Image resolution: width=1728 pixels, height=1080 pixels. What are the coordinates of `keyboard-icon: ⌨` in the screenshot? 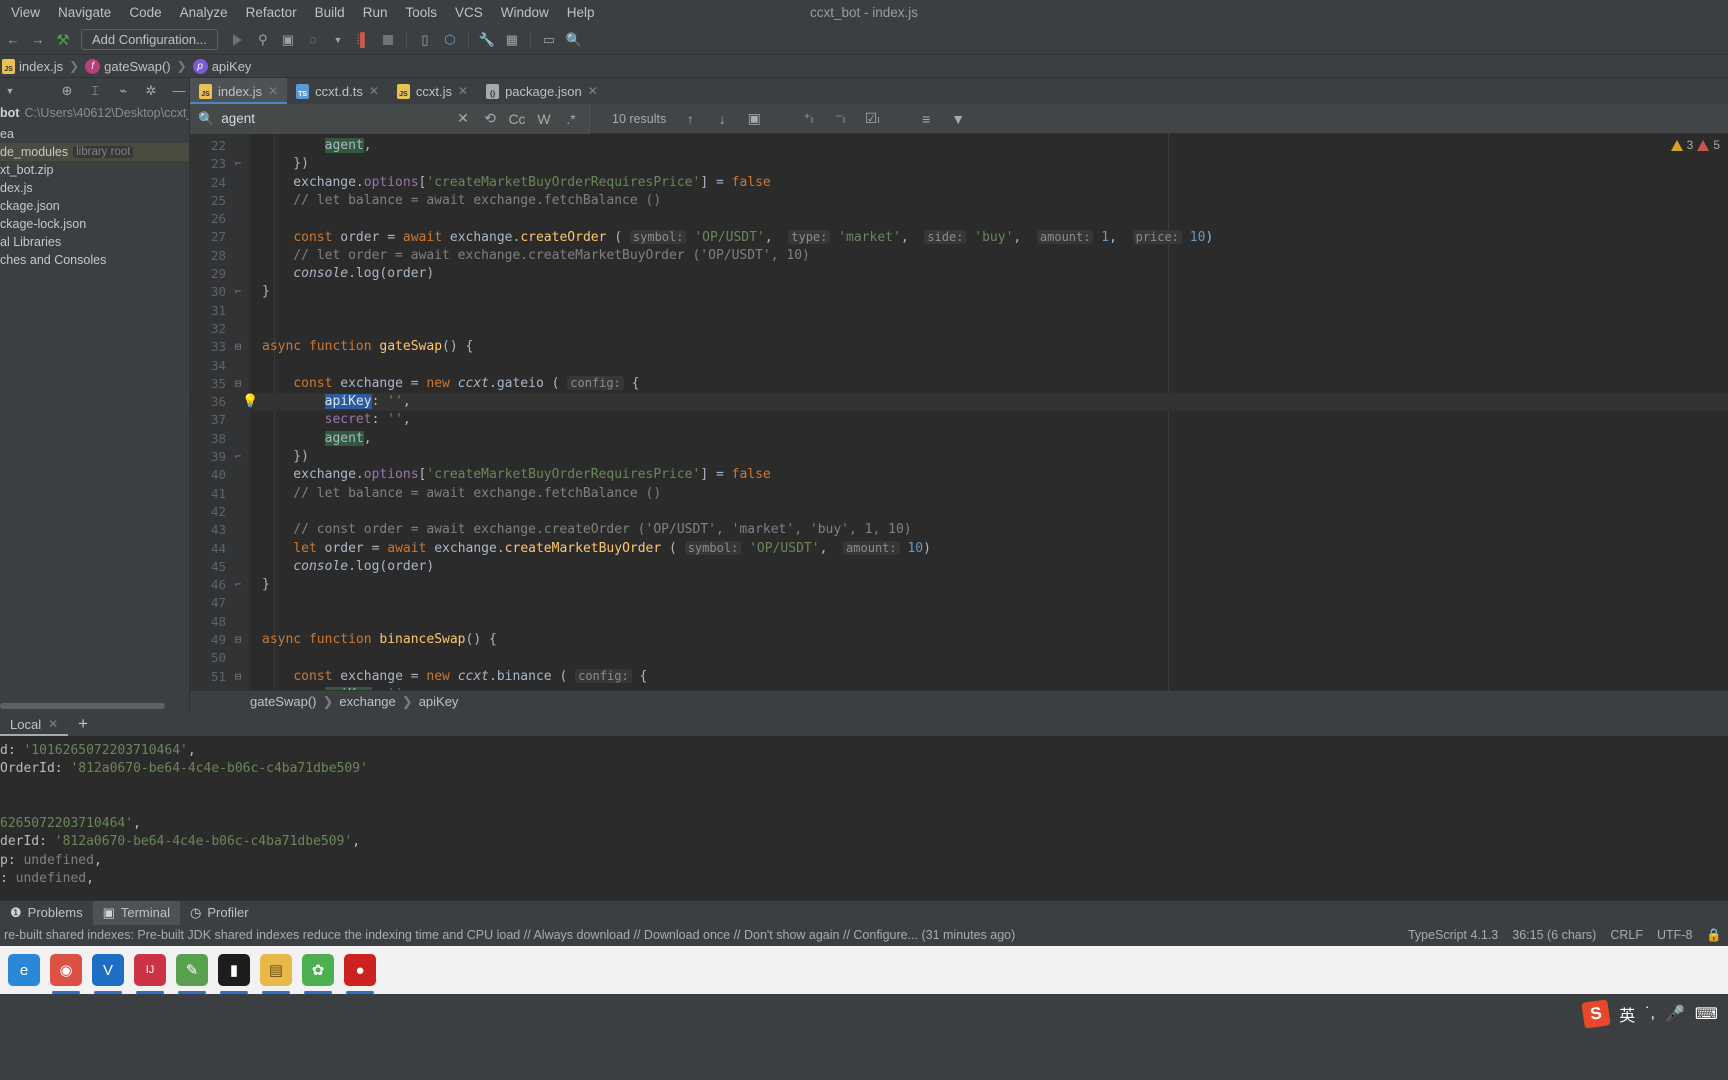 It's located at (1706, 1014).